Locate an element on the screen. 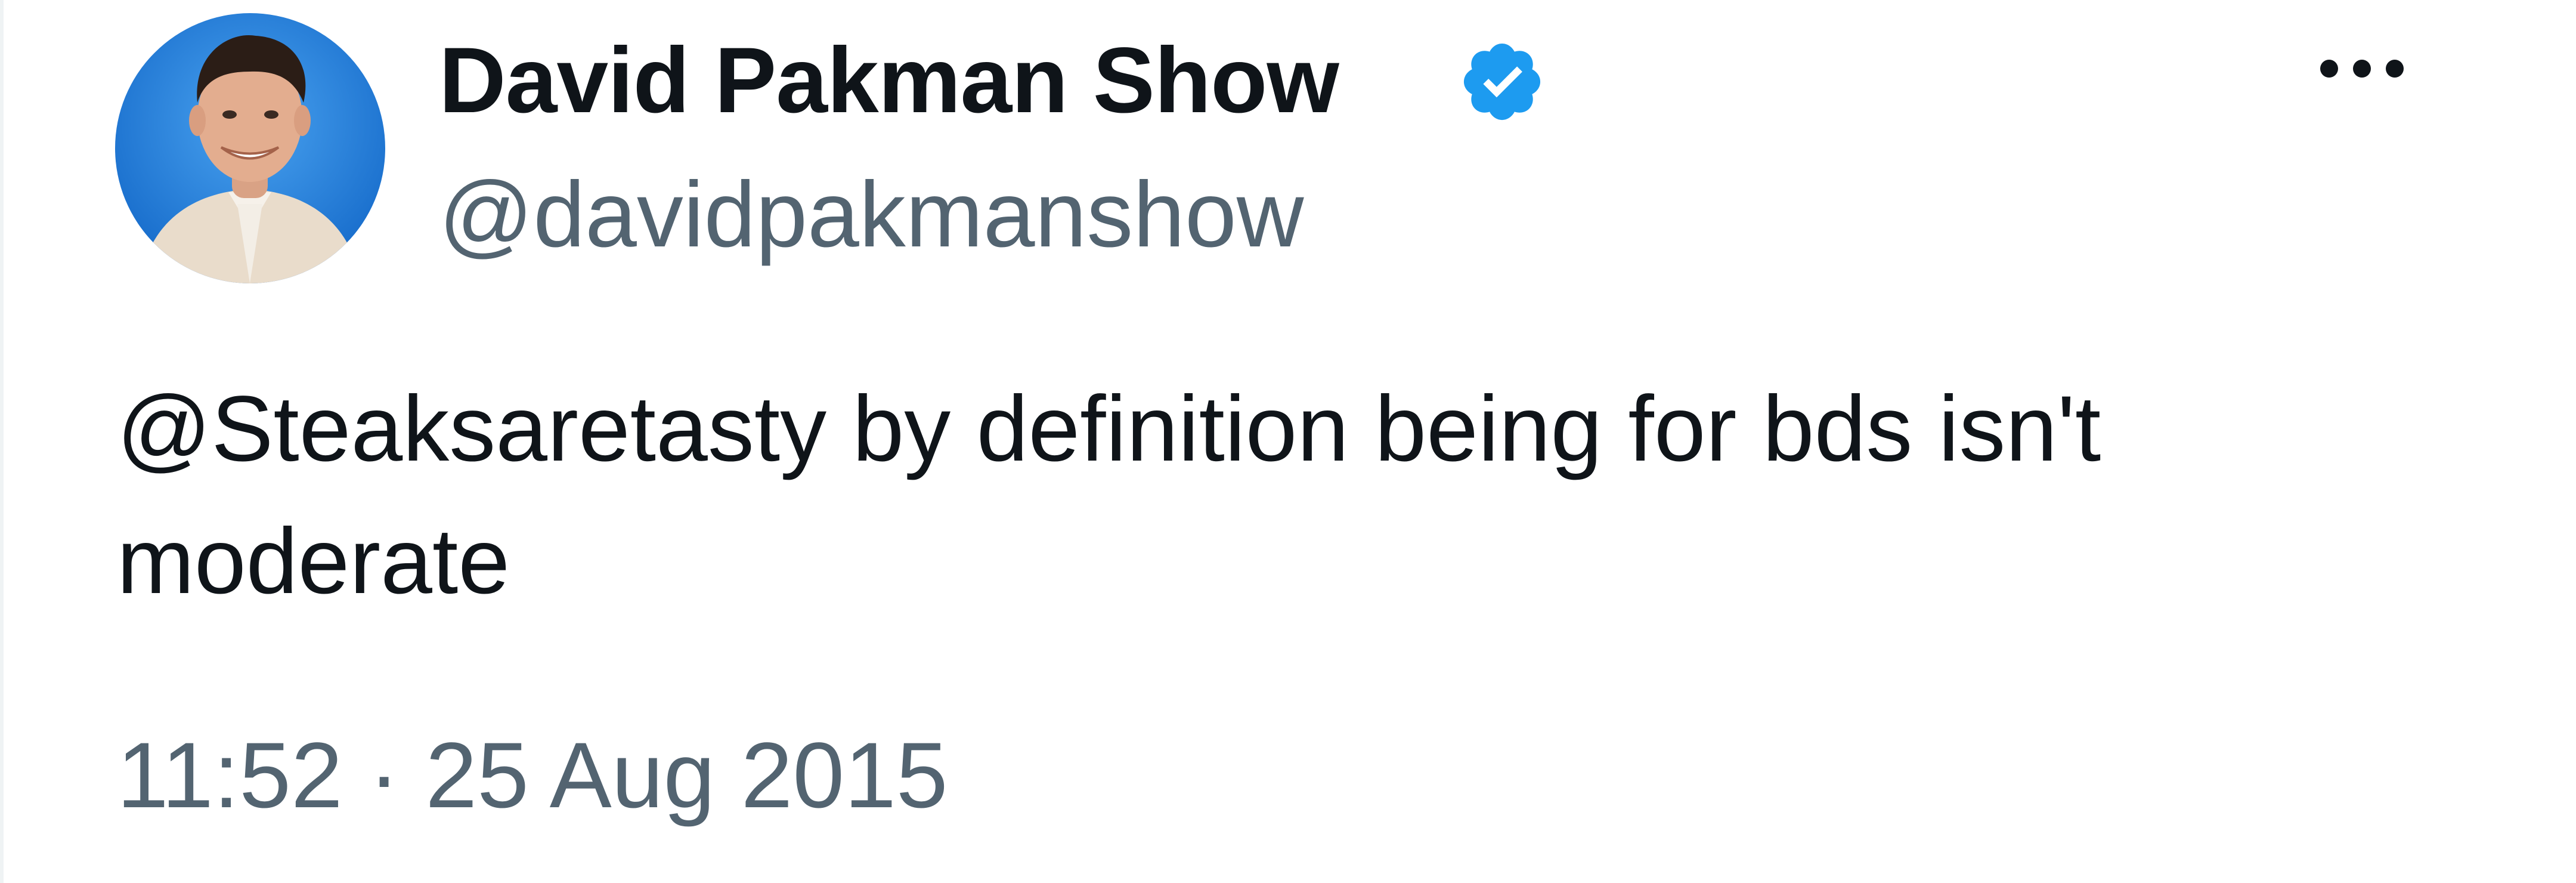 This screenshot has width=2576, height=883. author-display-name: David Pakman Show is located at coordinates (889, 80).